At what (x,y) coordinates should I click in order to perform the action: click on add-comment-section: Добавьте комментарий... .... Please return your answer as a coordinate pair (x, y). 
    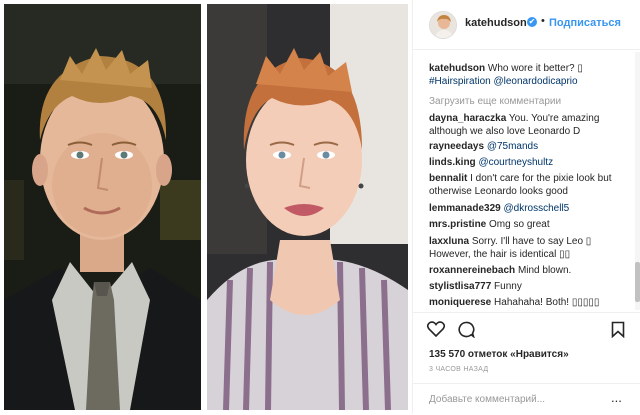
    Looking at the image, I should click on (526, 399).